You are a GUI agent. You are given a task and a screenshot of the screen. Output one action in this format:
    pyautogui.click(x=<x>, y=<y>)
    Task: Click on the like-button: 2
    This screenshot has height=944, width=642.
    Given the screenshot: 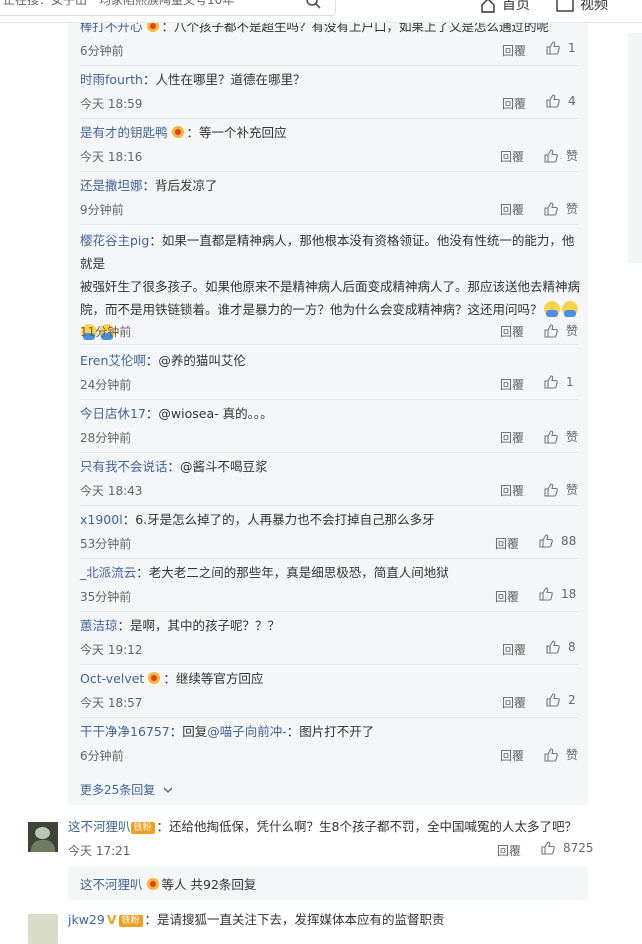 What is the action you would take?
    pyautogui.click(x=561, y=700)
    